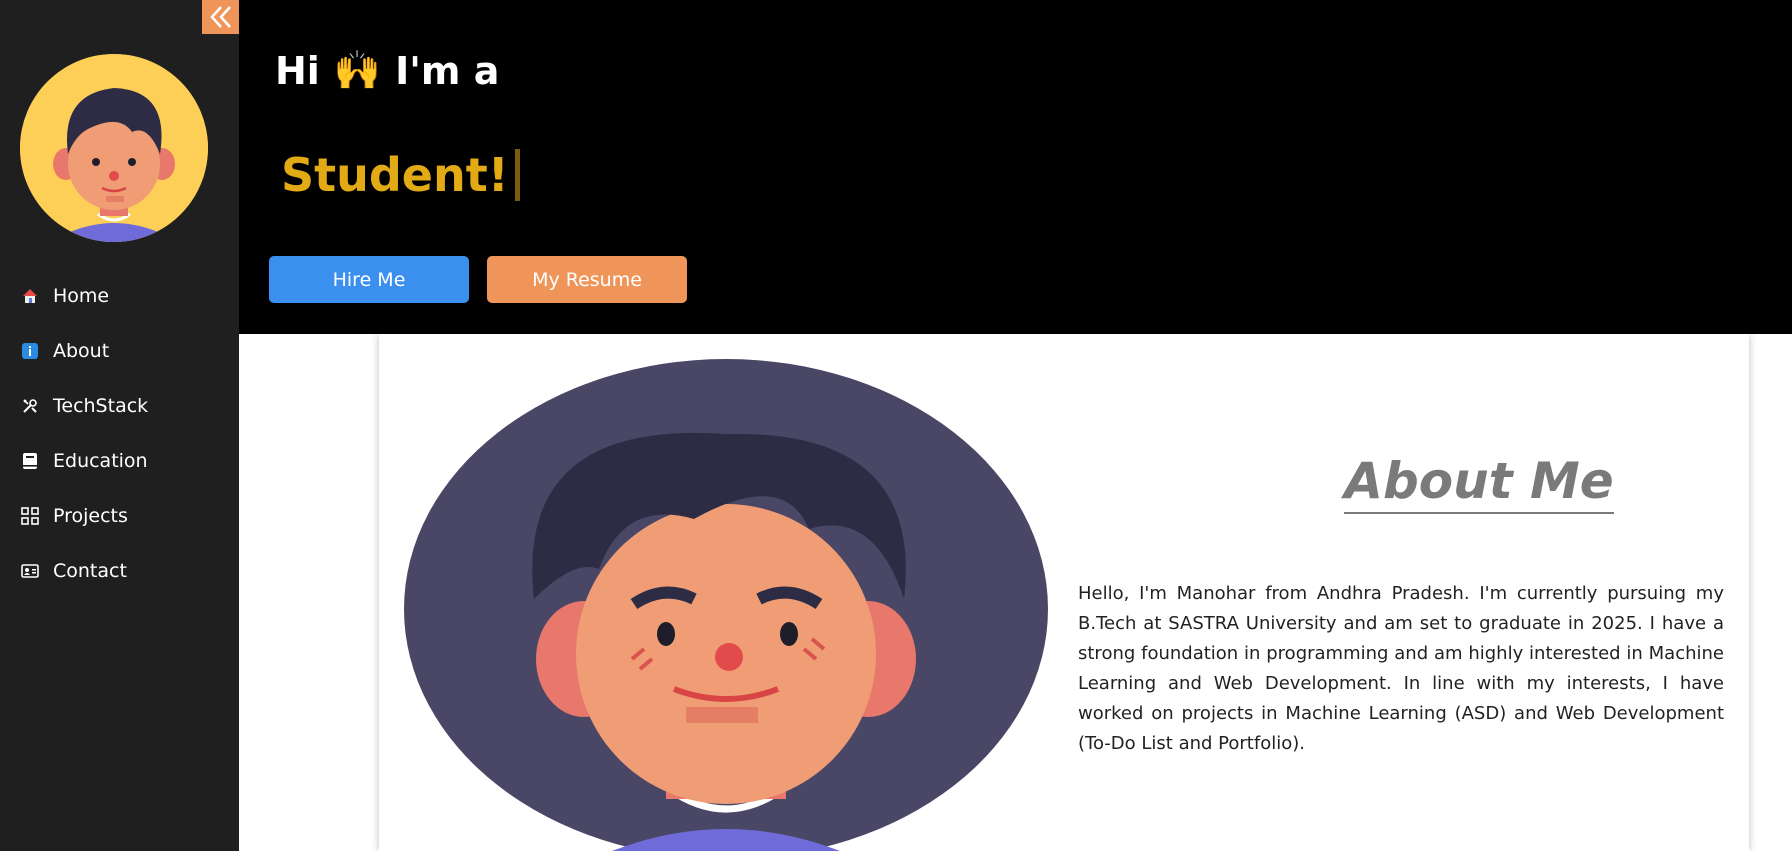 The width and height of the screenshot is (1792, 851). I want to click on typing-caret, so click(517, 175).